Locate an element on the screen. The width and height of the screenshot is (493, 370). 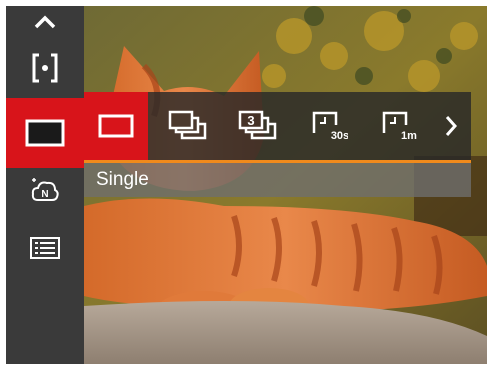
metering-button is located at coordinates (45, 68).